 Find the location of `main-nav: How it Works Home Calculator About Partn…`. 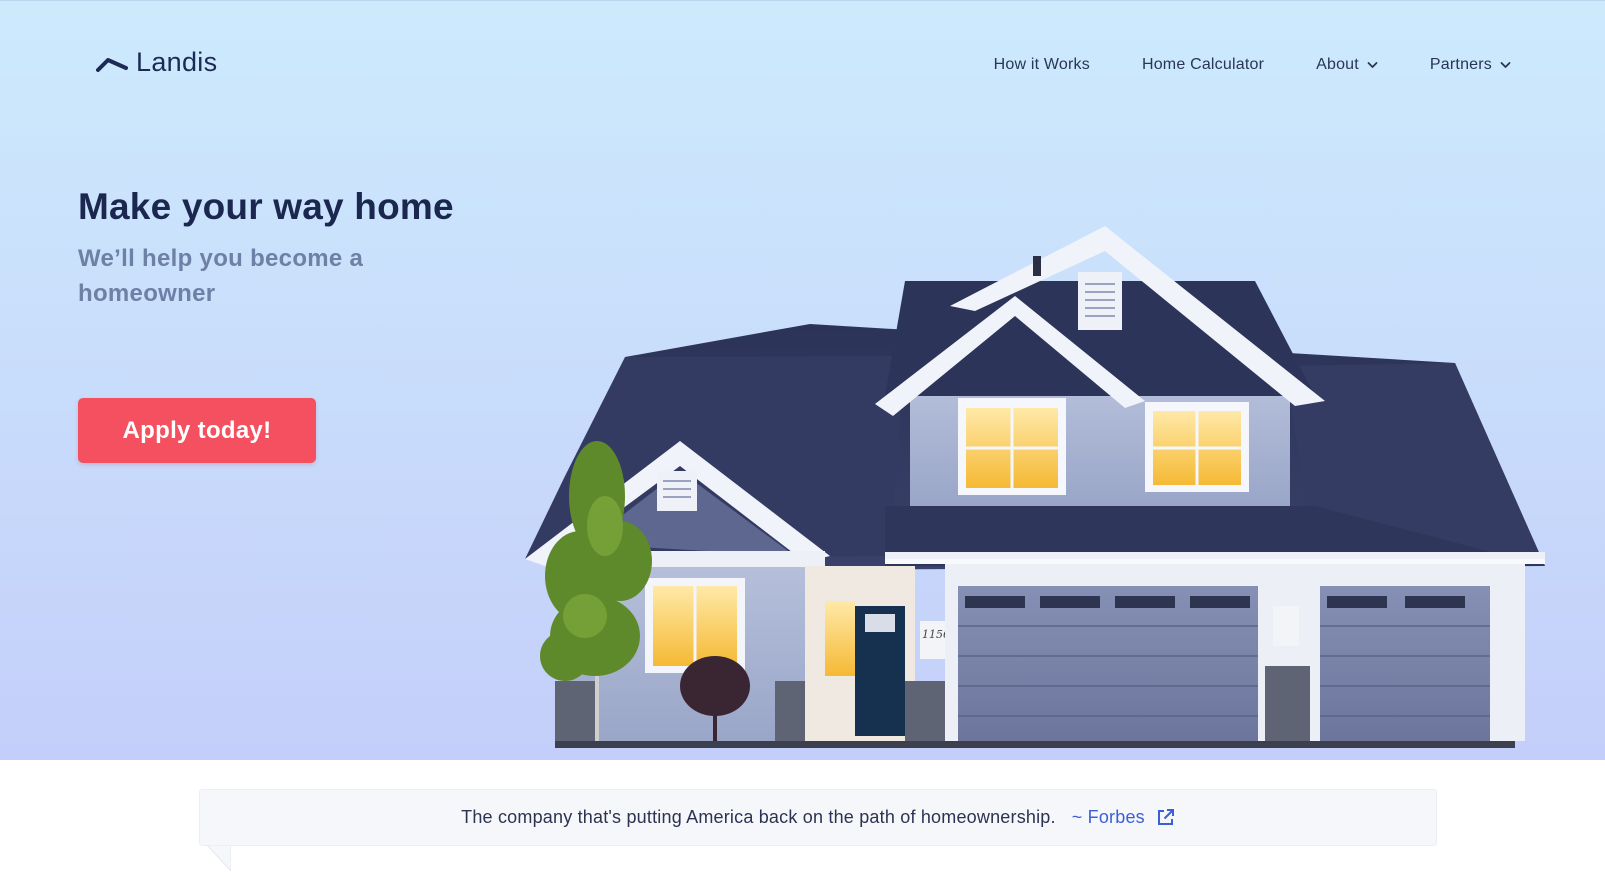

main-nav: How it Works Home Calculator About Partn… is located at coordinates (1252, 65).